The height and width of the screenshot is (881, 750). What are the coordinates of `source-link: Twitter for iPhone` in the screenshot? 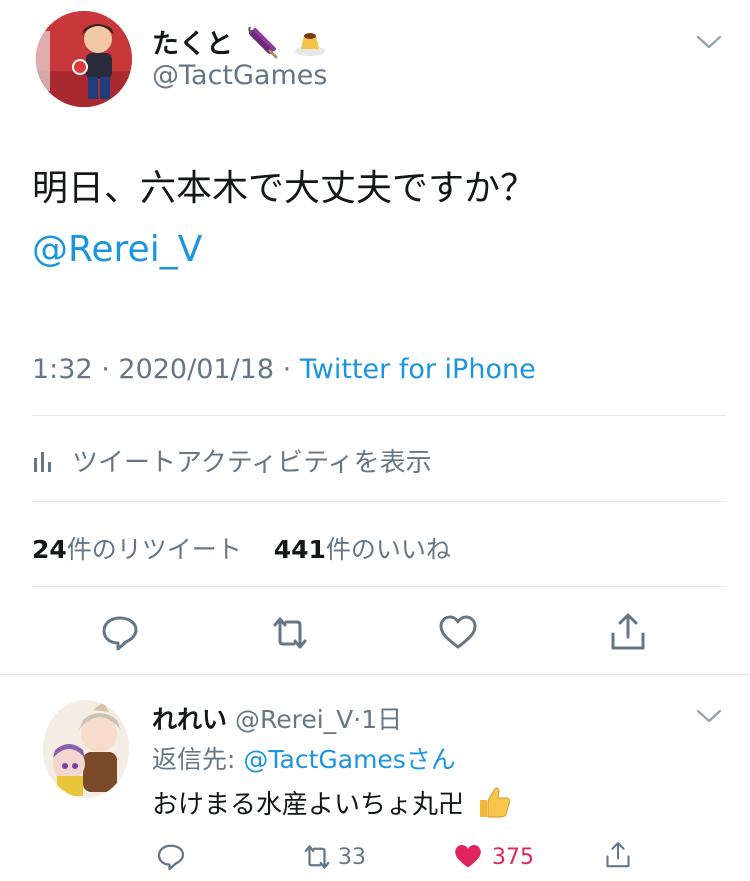 It's located at (418, 369).